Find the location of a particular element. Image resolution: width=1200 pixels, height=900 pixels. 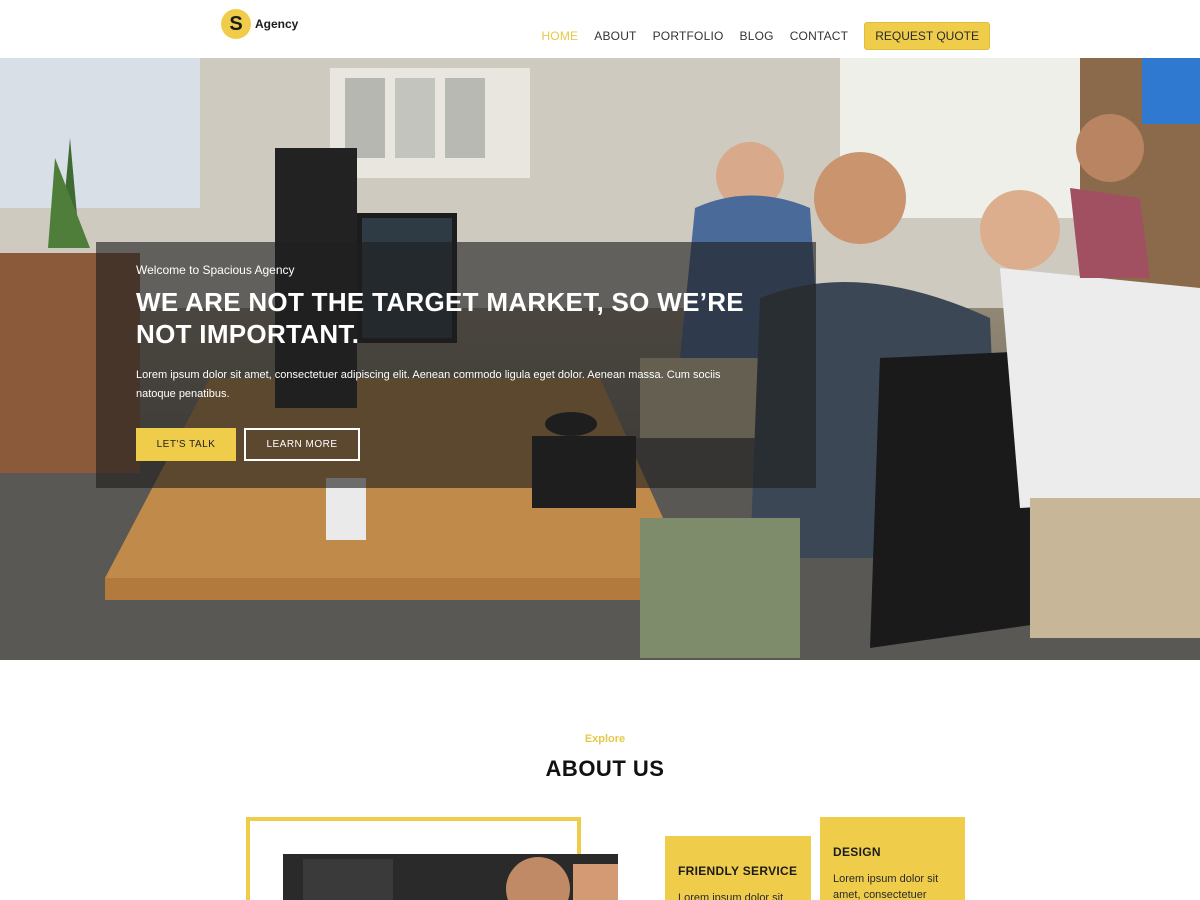

logo-text: Agency is located at coordinates (277, 24).